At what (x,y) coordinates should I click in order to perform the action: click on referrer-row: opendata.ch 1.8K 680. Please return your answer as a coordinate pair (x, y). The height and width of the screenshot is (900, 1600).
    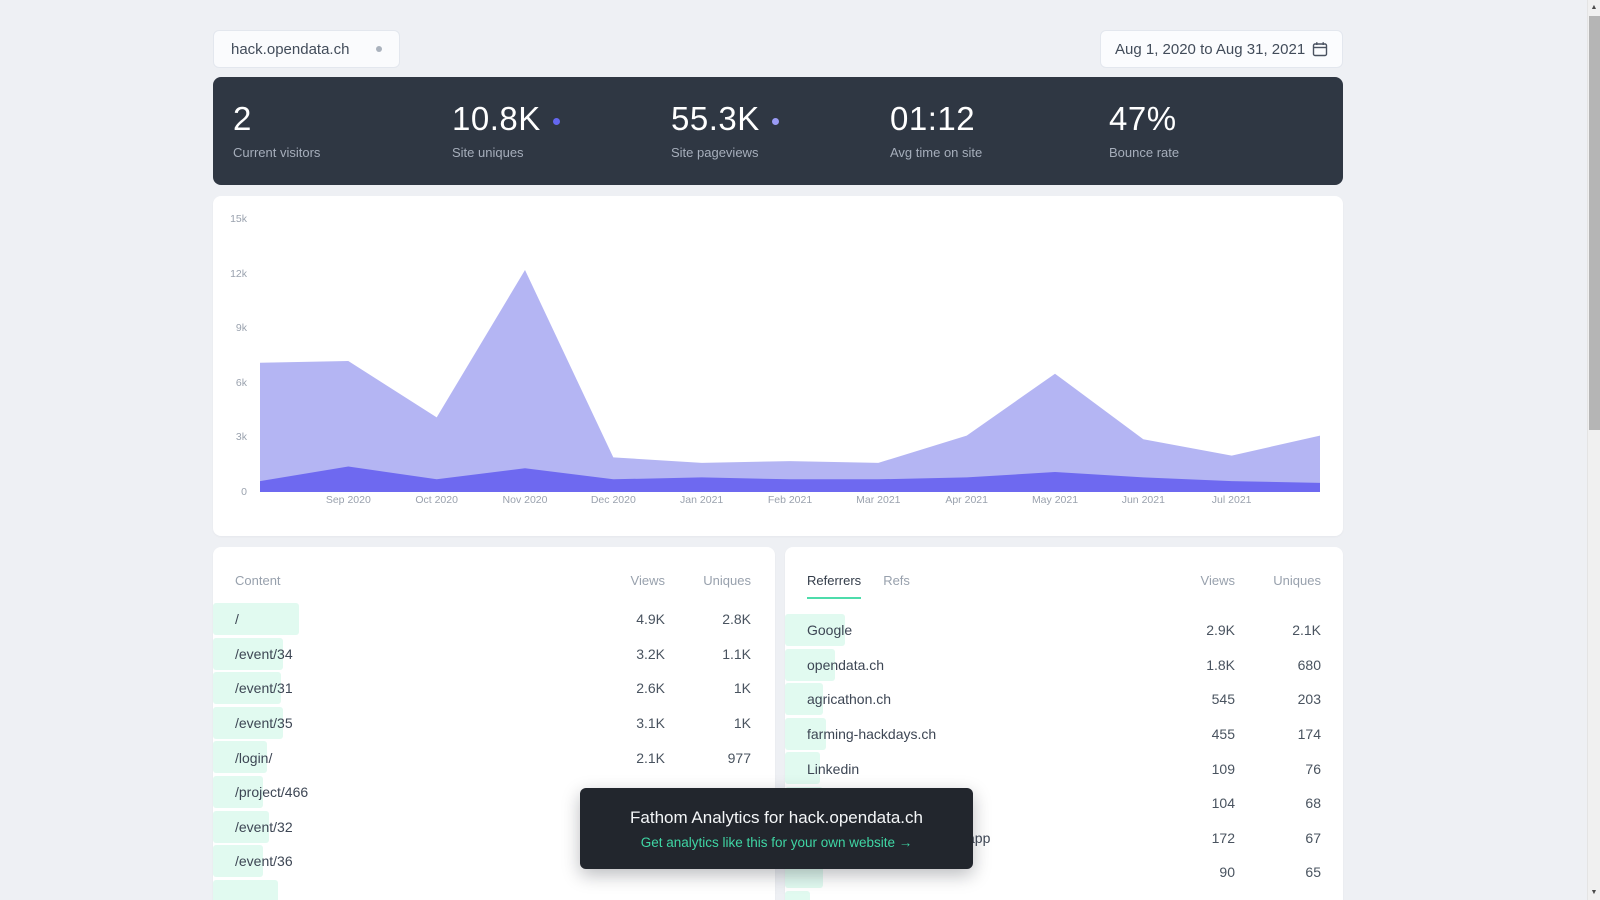
    Looking at the image, I should click on (1064, 665).